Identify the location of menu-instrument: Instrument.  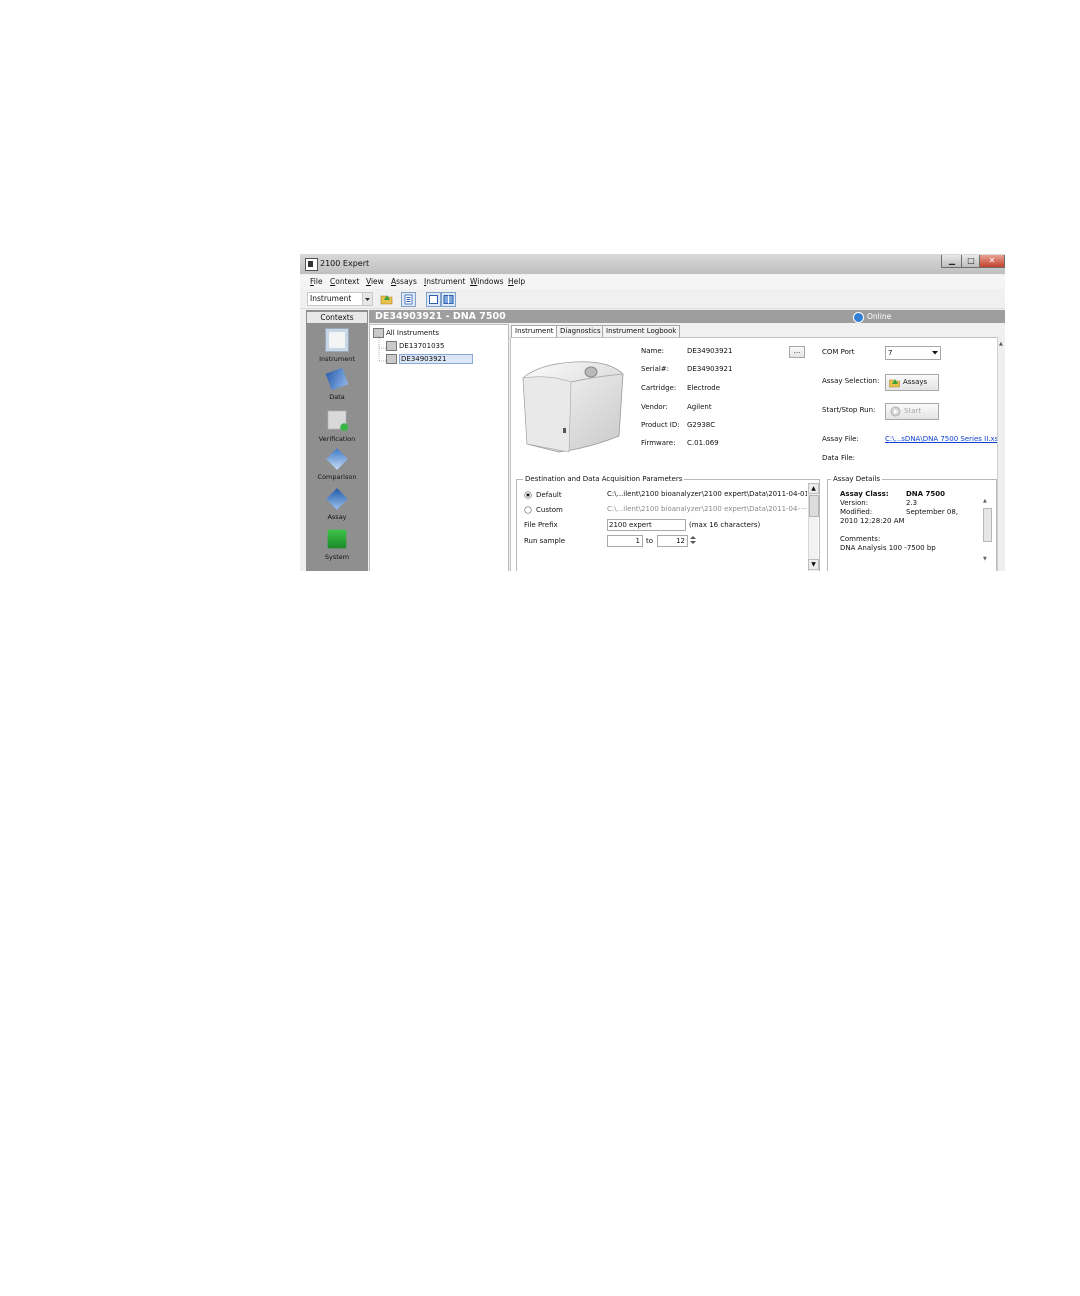
(444, 281).